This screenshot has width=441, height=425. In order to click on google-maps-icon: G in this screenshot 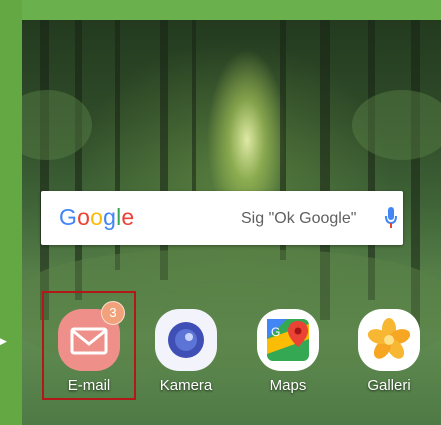, I will do `click(288, 340)`.